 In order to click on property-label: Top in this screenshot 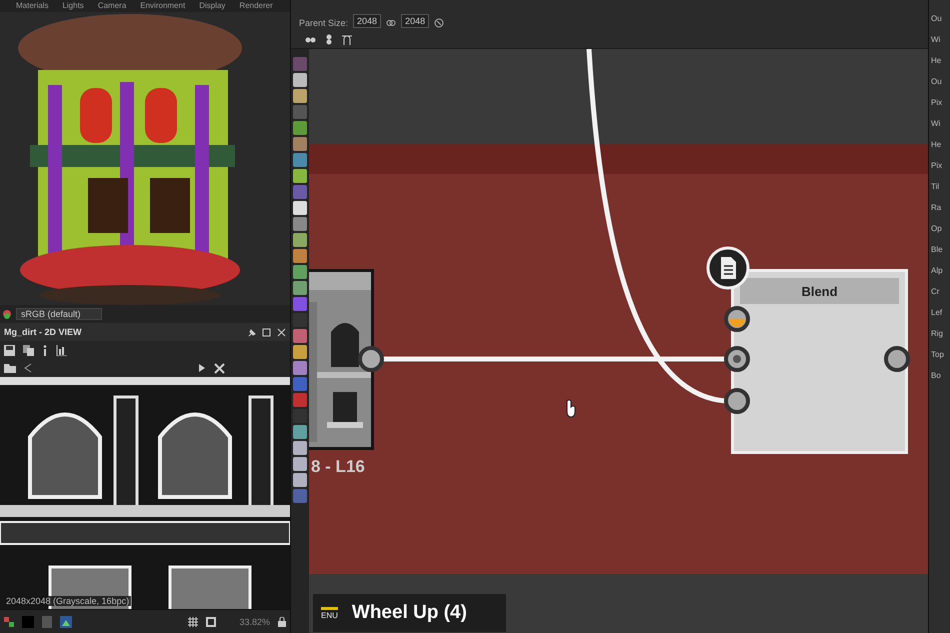, I will do `click(938, 354)`.